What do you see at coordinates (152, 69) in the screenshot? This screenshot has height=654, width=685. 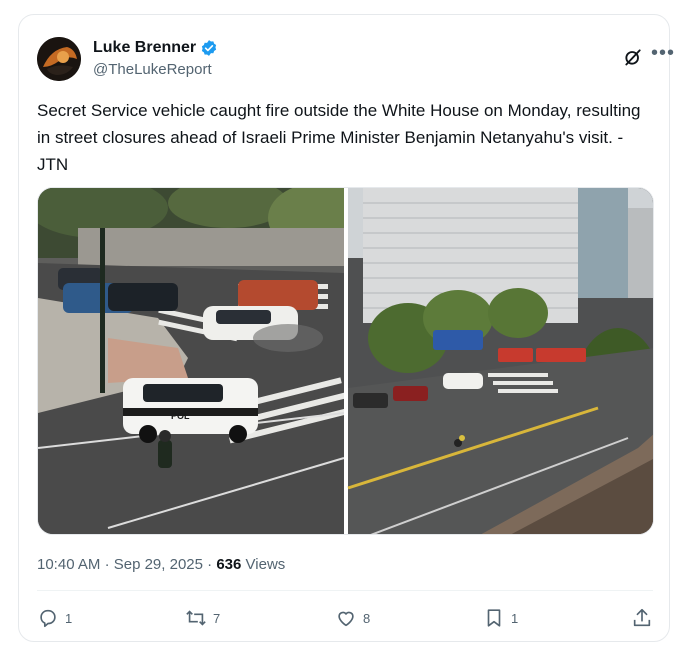 I see `author-handle: @TheLukeReport` at bounding box center [152, 69].